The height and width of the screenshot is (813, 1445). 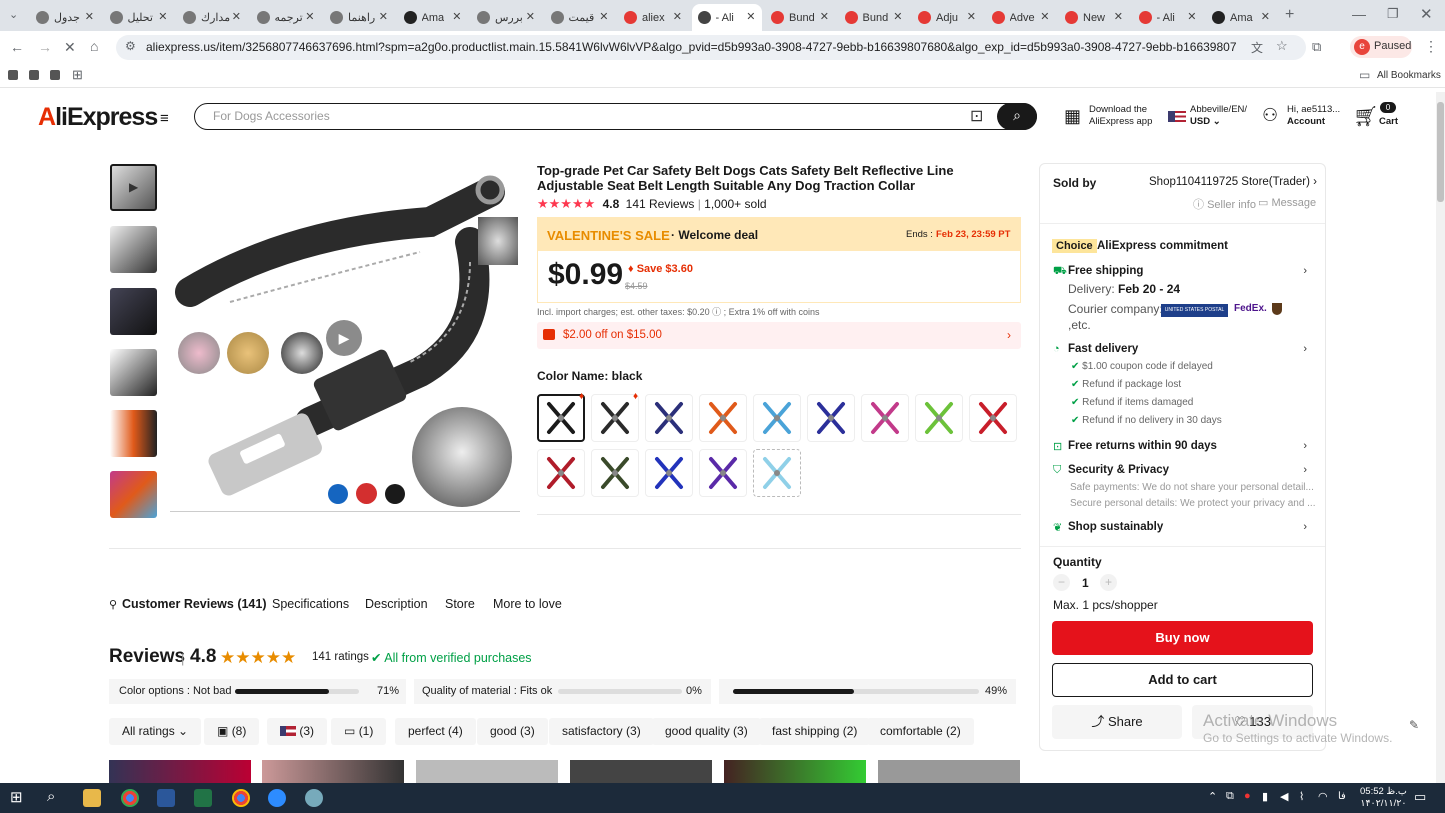 I want to click on volume-icon: ◀, so click(x=1284, y=796).